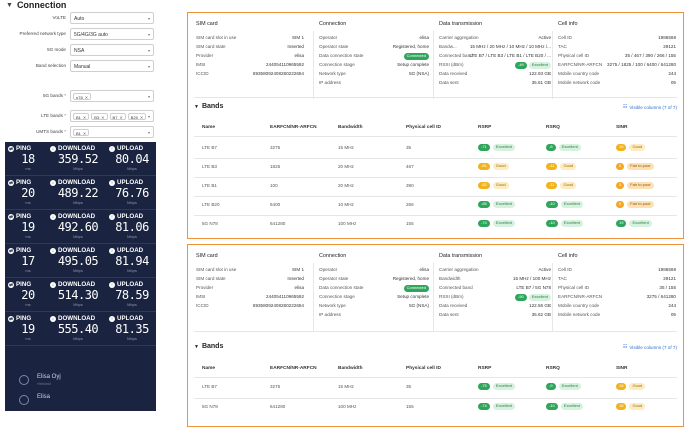 This screenshot has height=431, width=690. What do you see at coordinates (346, 185) in the screenshot?
I see `band-bandwidth: 20 MHz` at bounding box center [346, 185].